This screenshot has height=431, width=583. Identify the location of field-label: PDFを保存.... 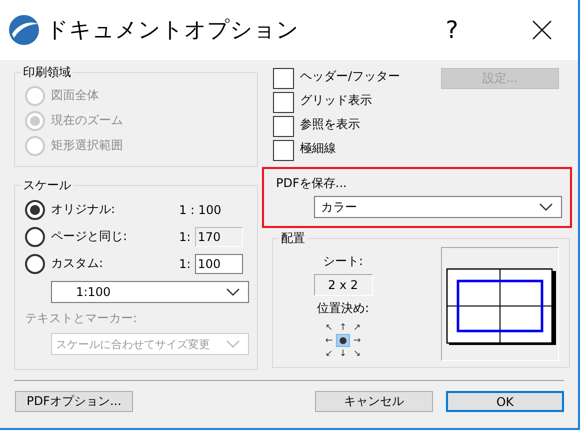
(312, 183).